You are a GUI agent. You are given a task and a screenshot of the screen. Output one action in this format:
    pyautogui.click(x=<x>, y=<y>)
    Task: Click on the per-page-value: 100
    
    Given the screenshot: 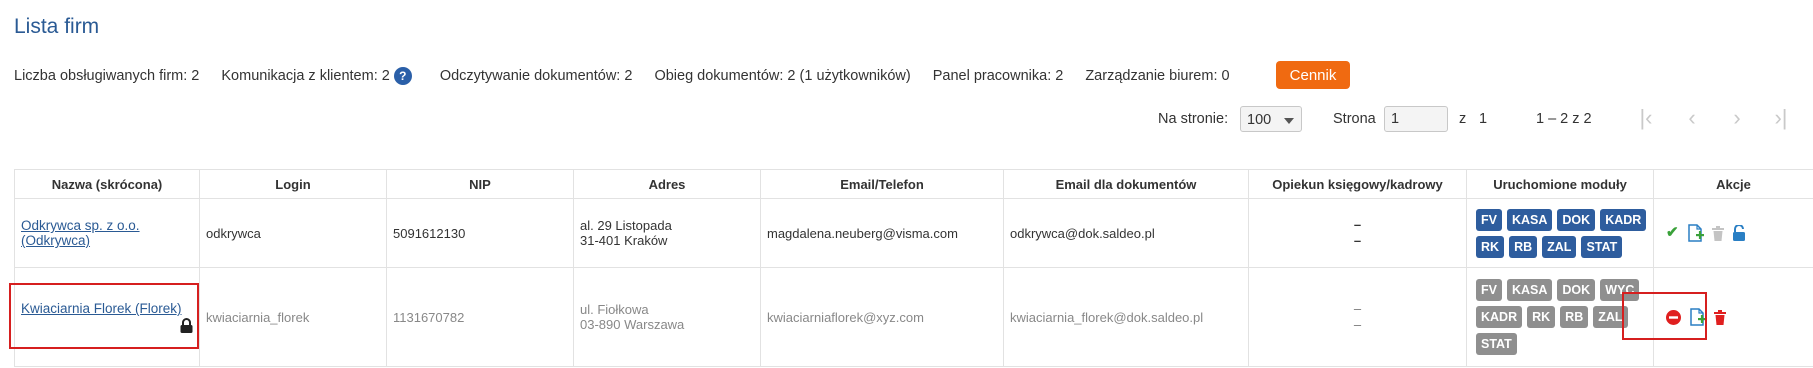 What is the action you would take?
    pyautogui.click(x=1259, y=120)
    